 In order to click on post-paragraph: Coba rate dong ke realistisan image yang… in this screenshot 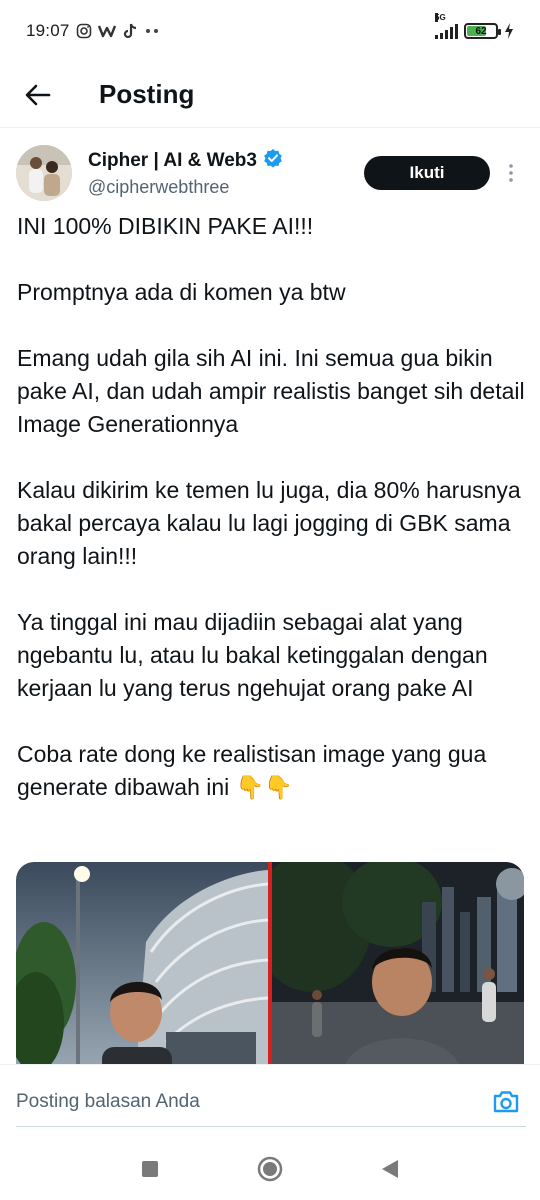, I will do `click(252, 770)`.